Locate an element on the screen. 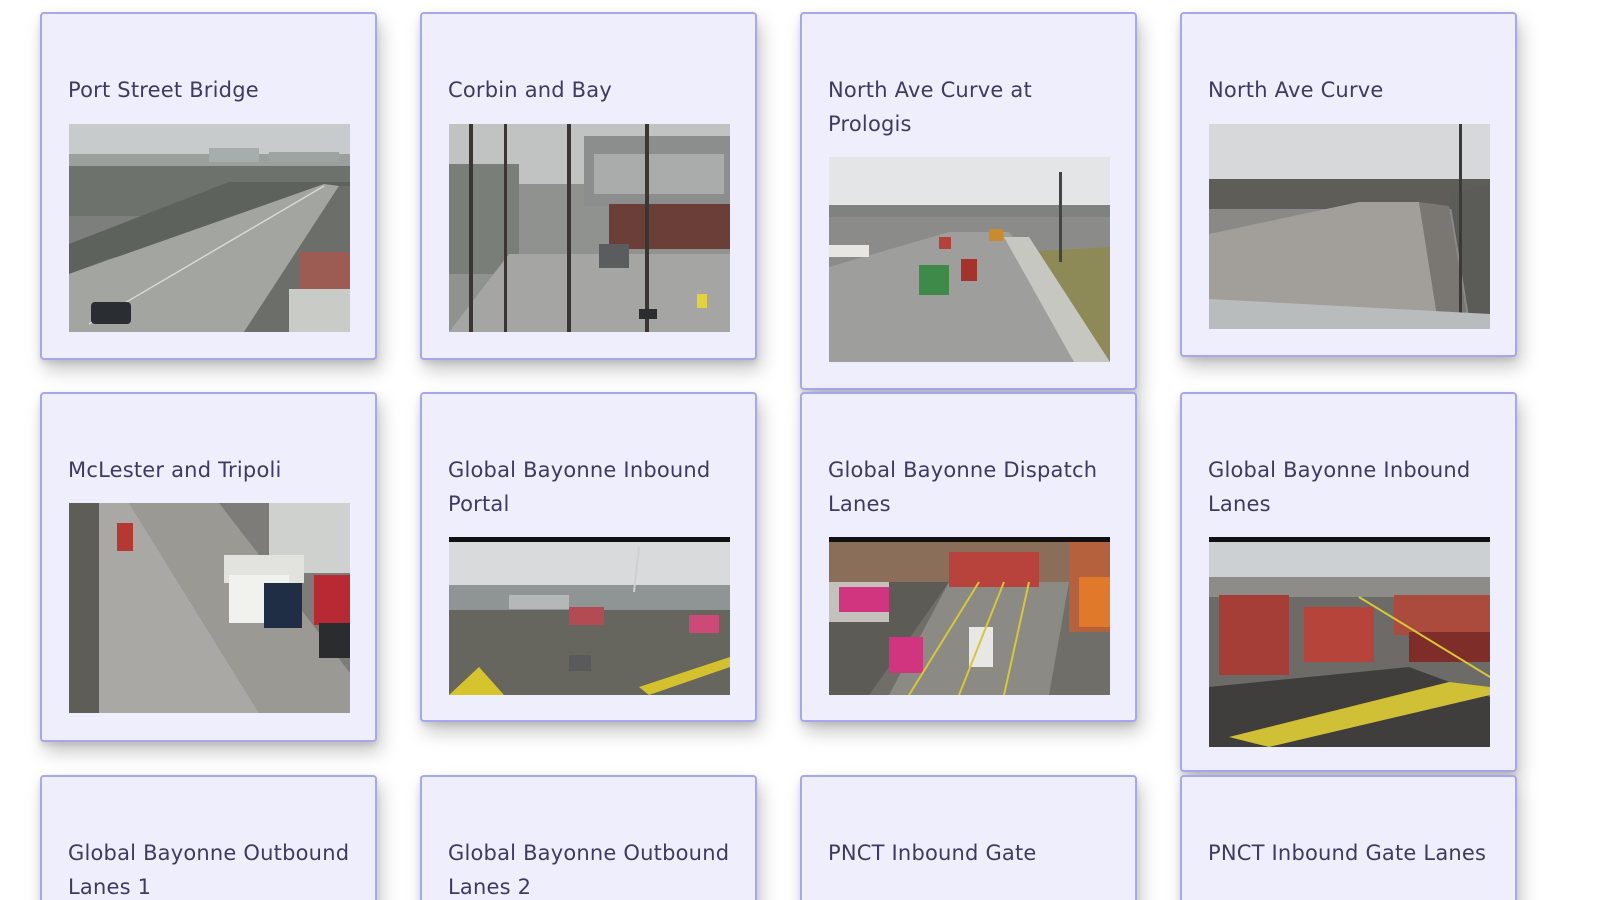 This screenshot has width=1600, height=900. camera-title: Global Bayonne Outbound Lanes 1 is located at coordinates (209, 870).